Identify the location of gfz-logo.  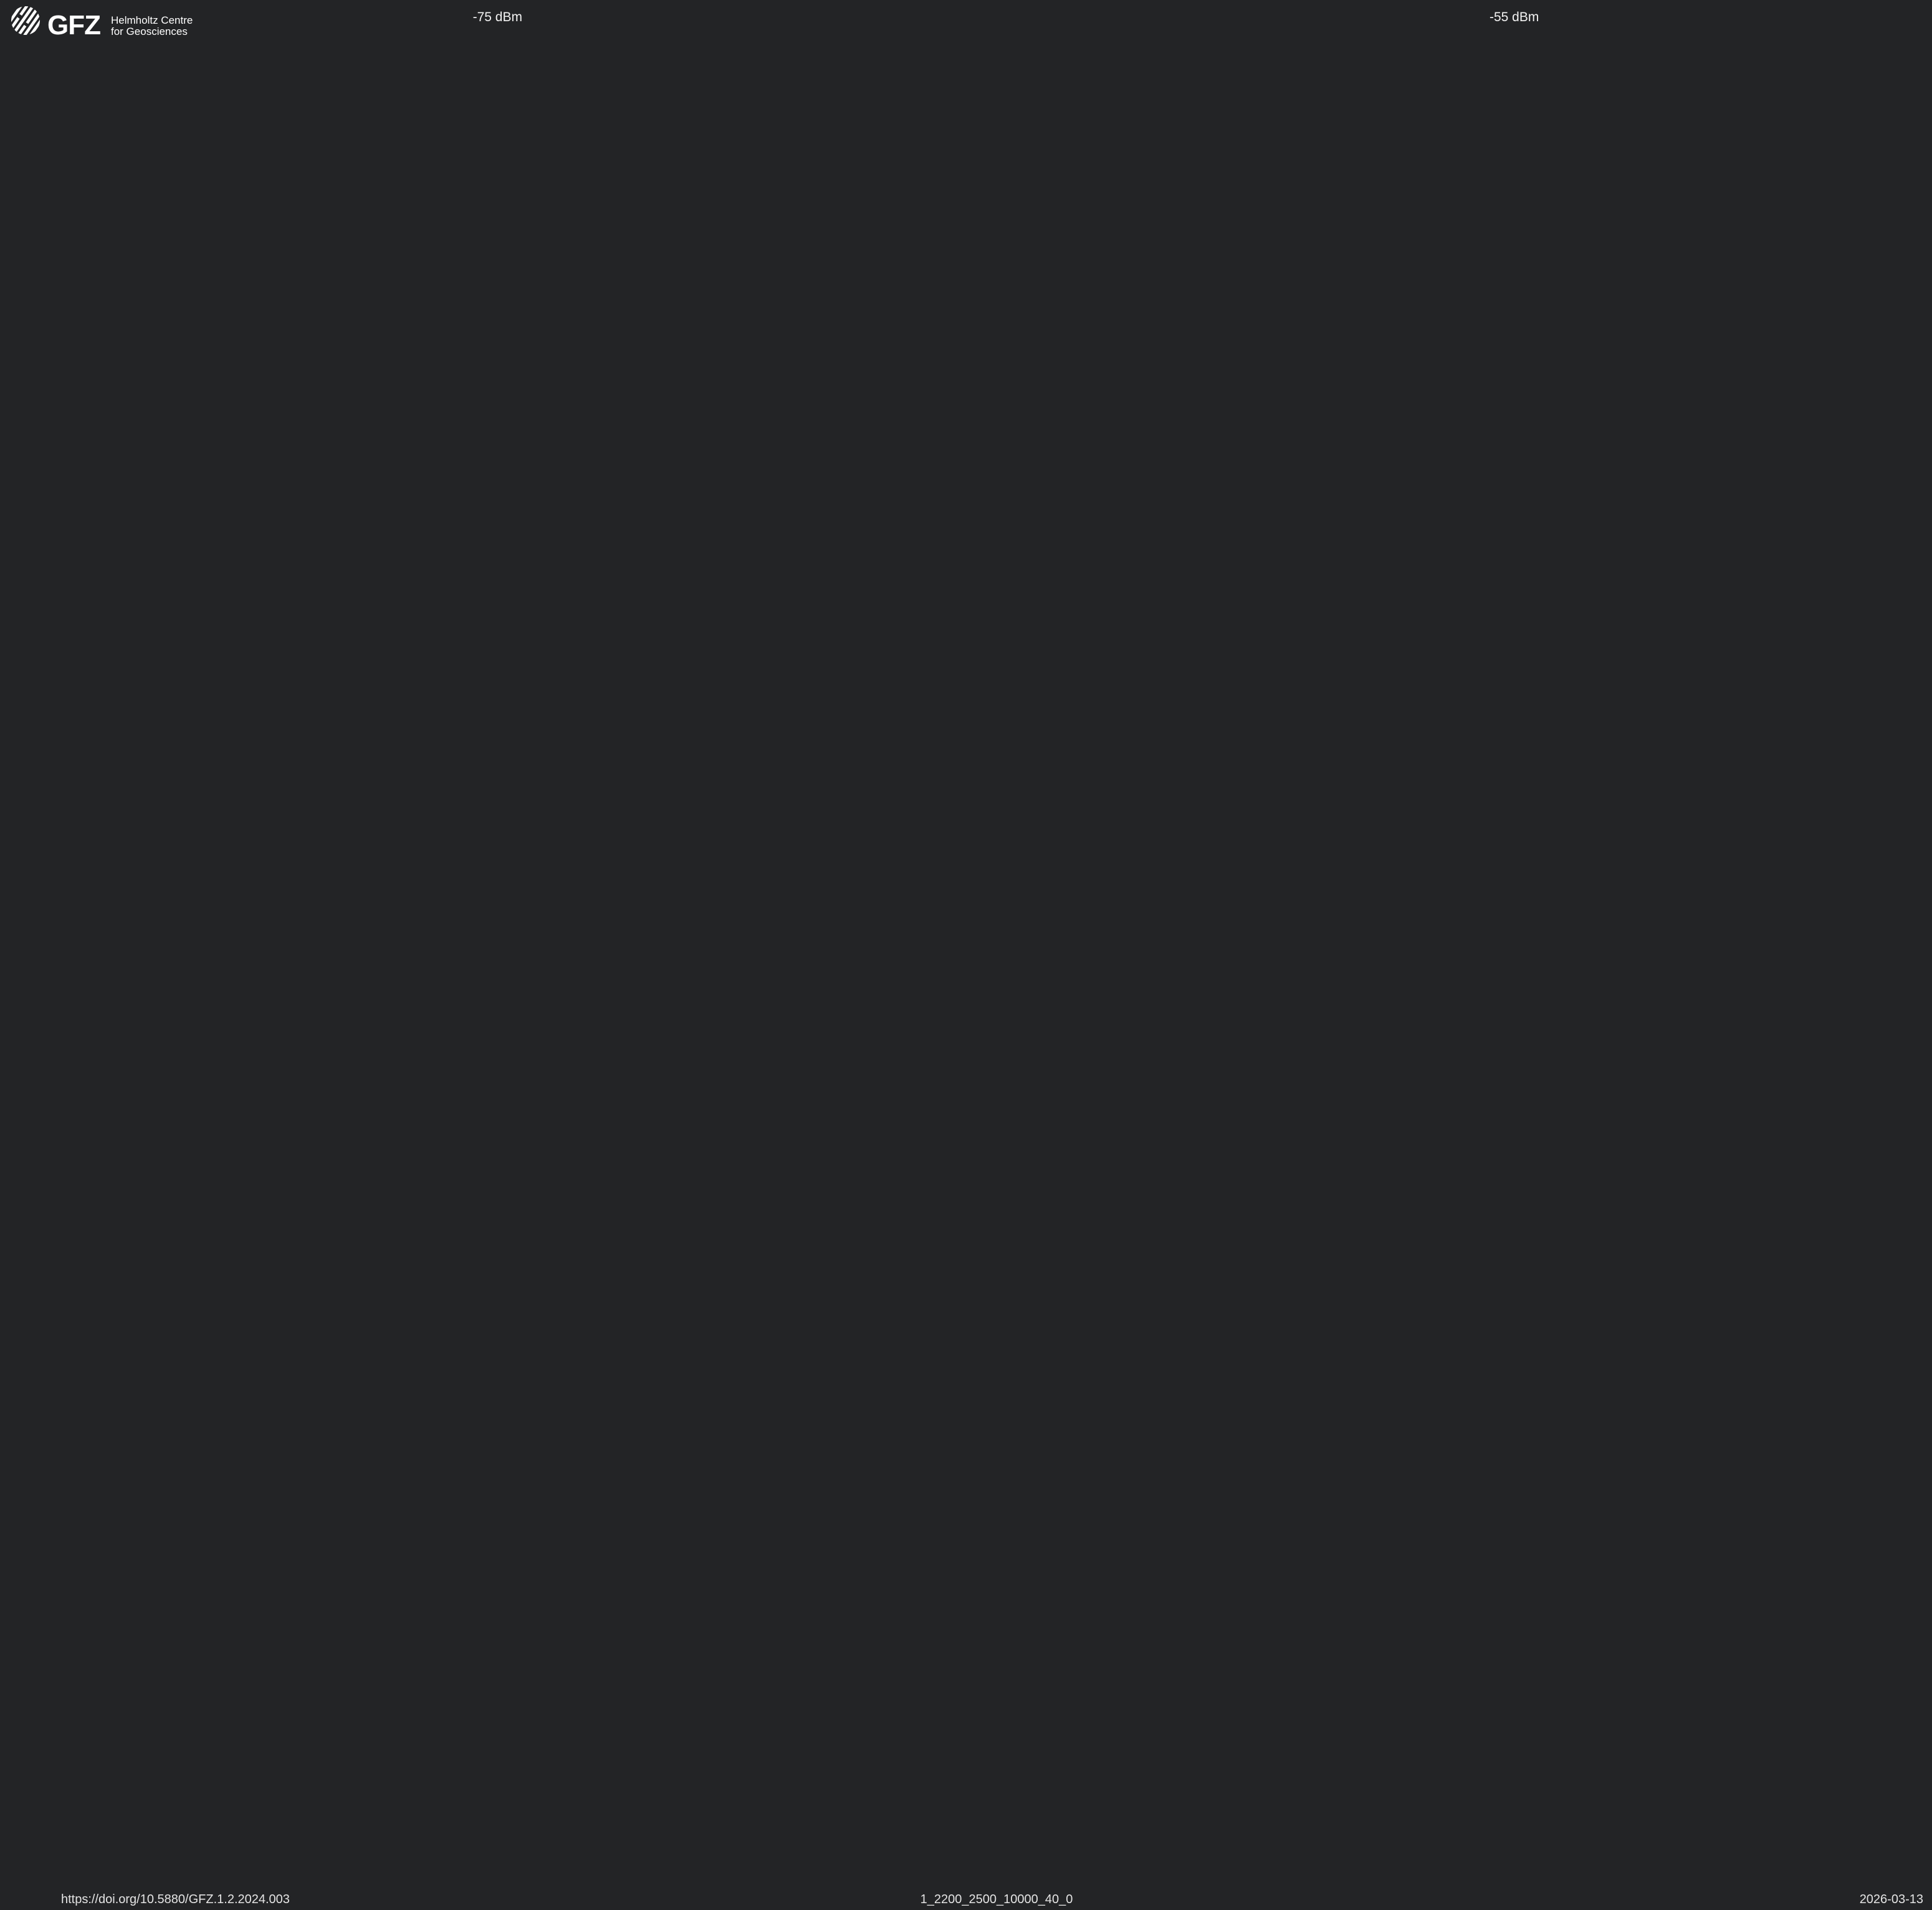
(25, 20).